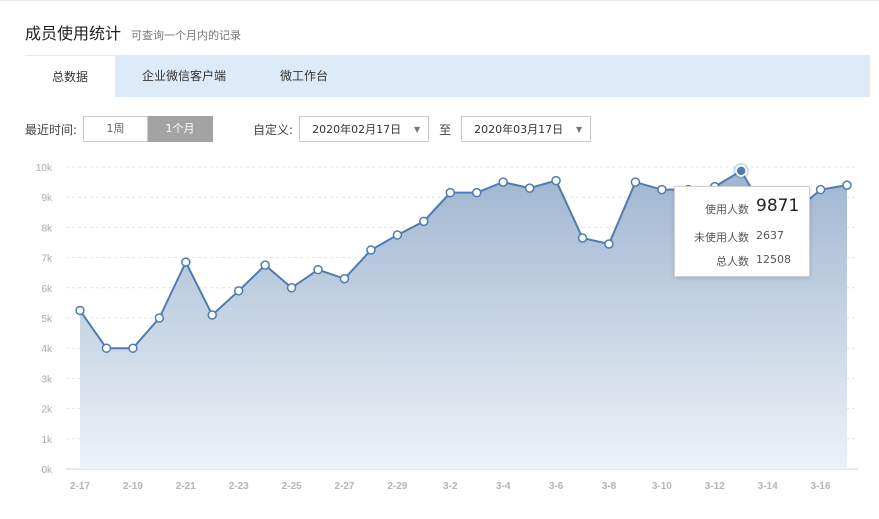  Describe the element at coordinates (184, 76) in the screenshot. I see `tab-wework-client: 企业微信客户端` at that location.